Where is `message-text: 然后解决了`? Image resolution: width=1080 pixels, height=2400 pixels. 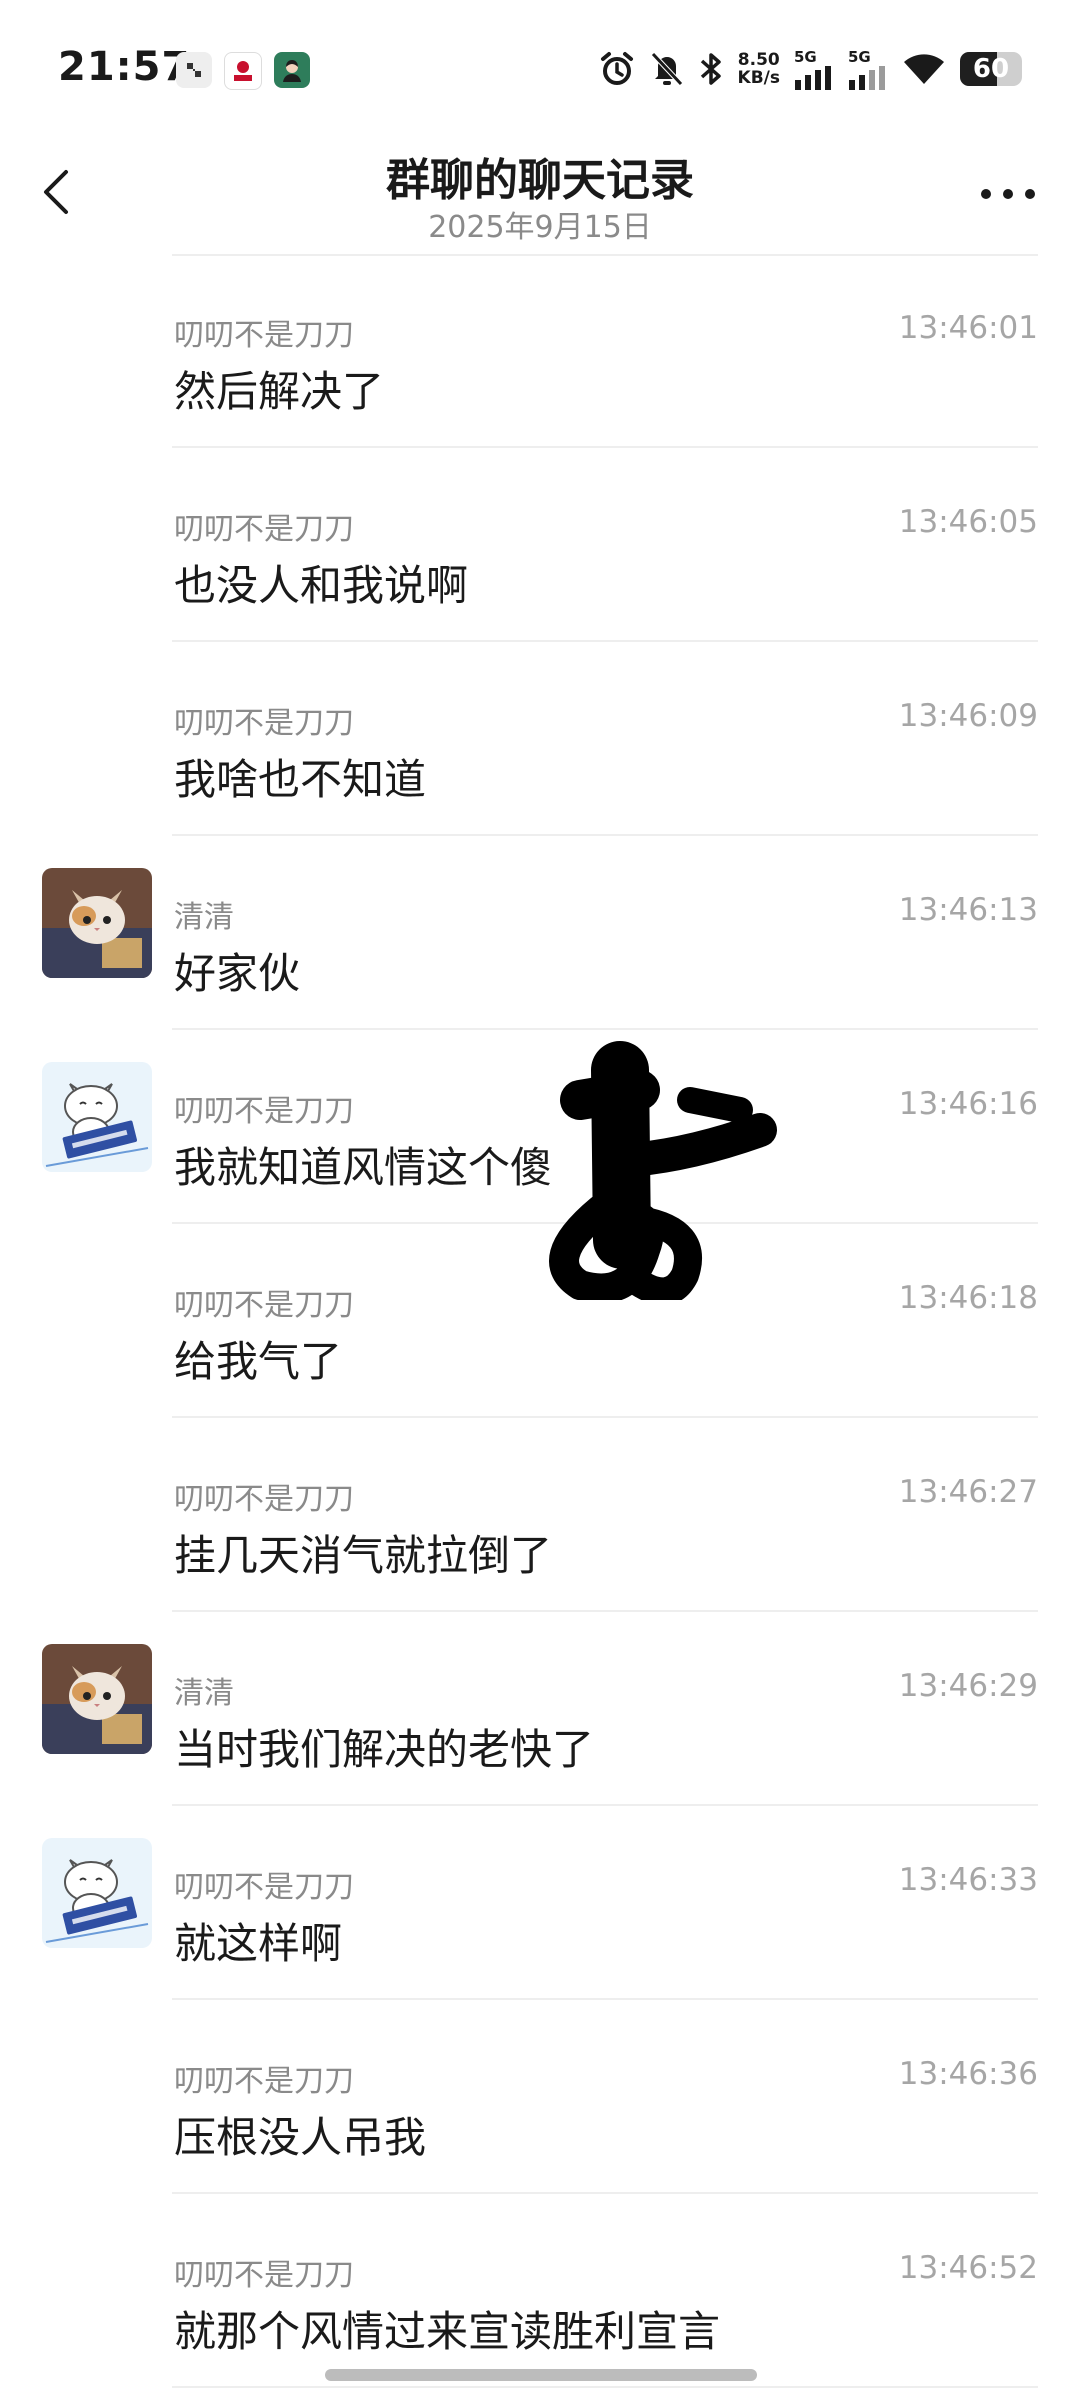 message-text: 然后解决了 is located at coordinates (279, 391).